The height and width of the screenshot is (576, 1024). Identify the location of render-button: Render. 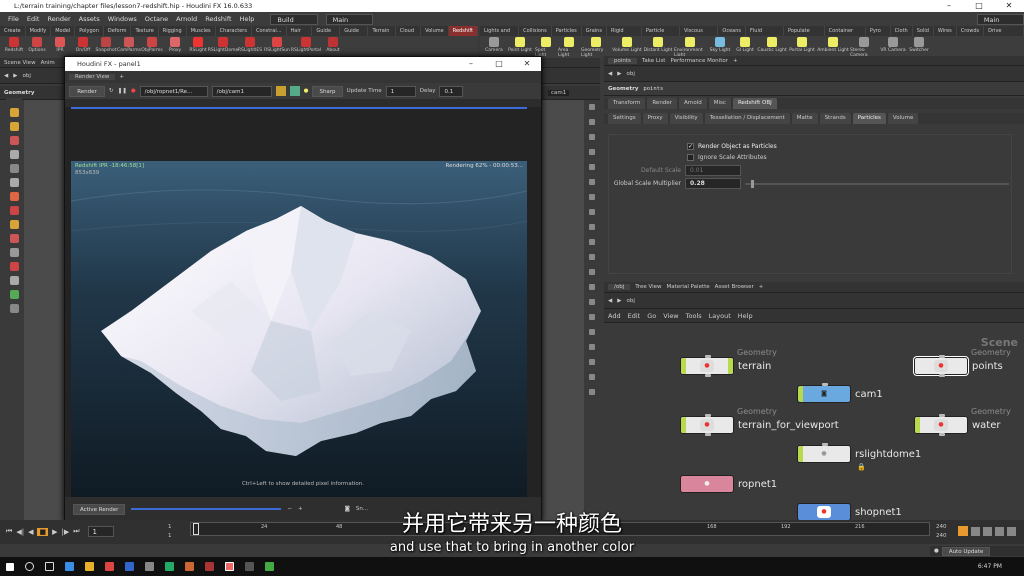
(87, 91).